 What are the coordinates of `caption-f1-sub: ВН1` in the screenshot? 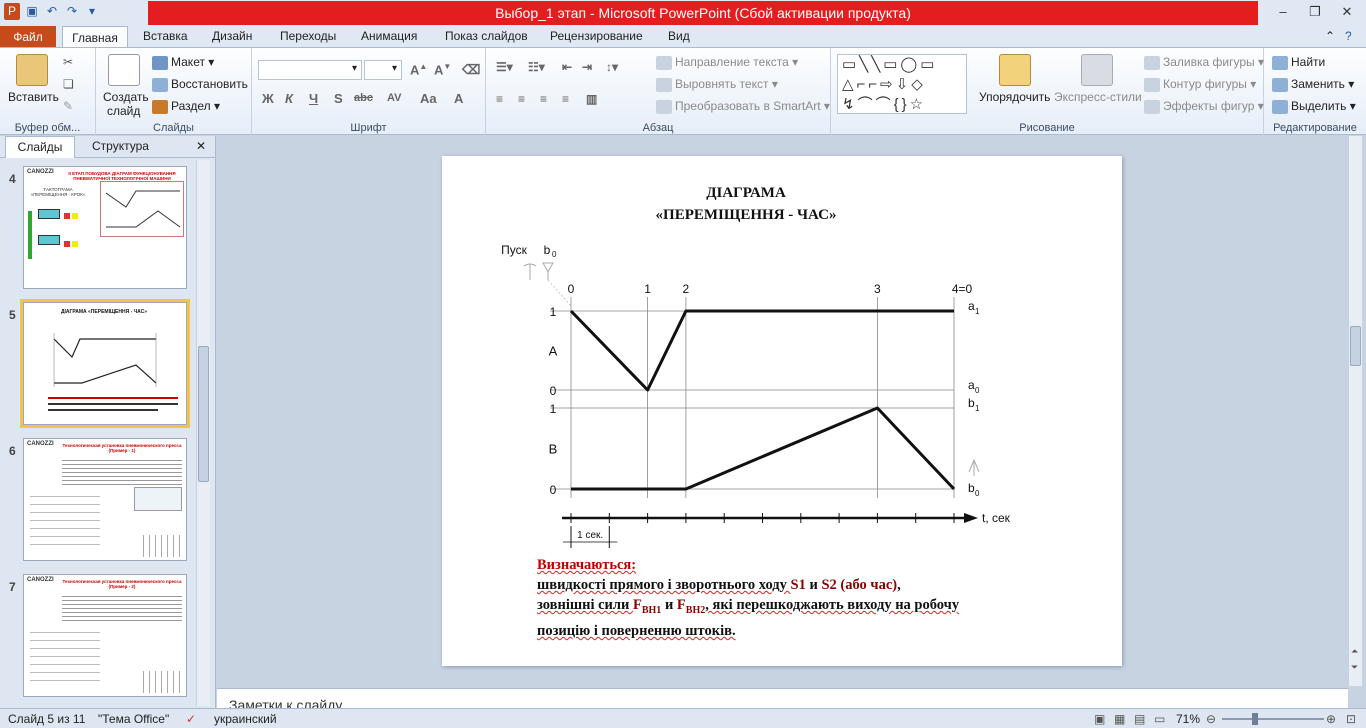 It's located at (651, 610).